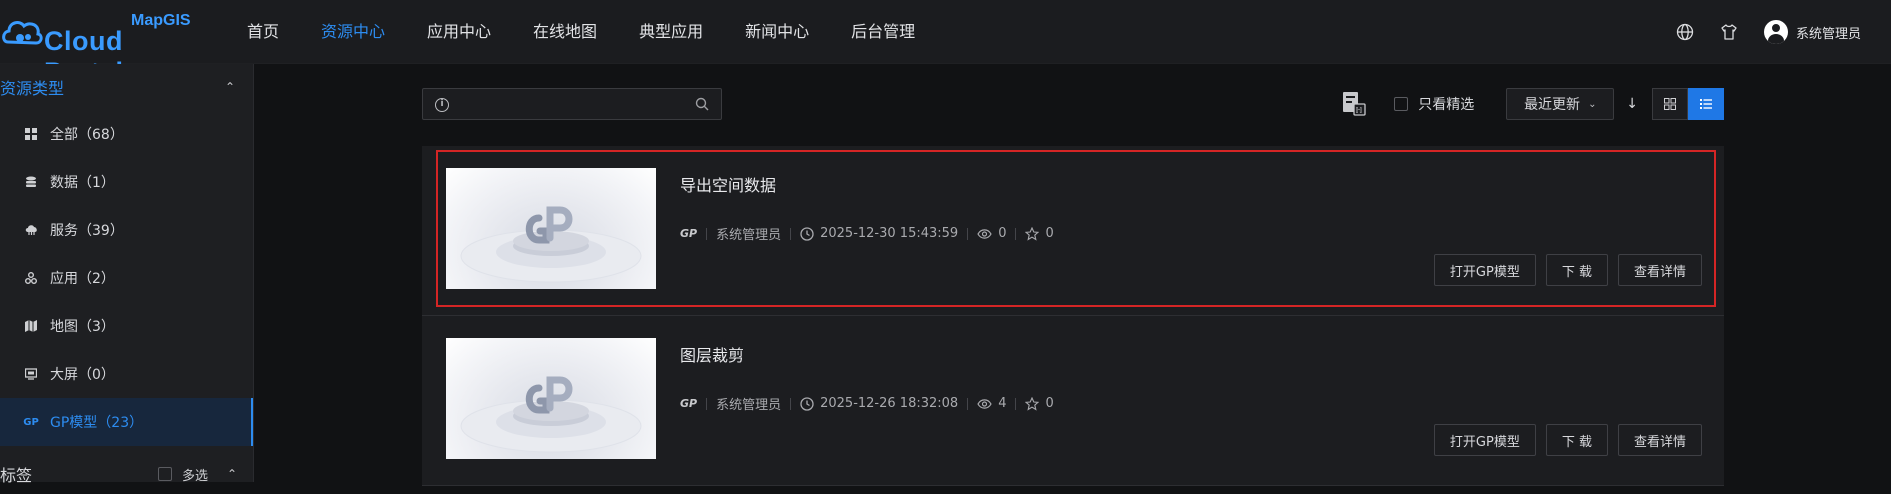 The height and width of the screenshot is (494, 1891). I want to click on list-icon, so click(1706, 104).